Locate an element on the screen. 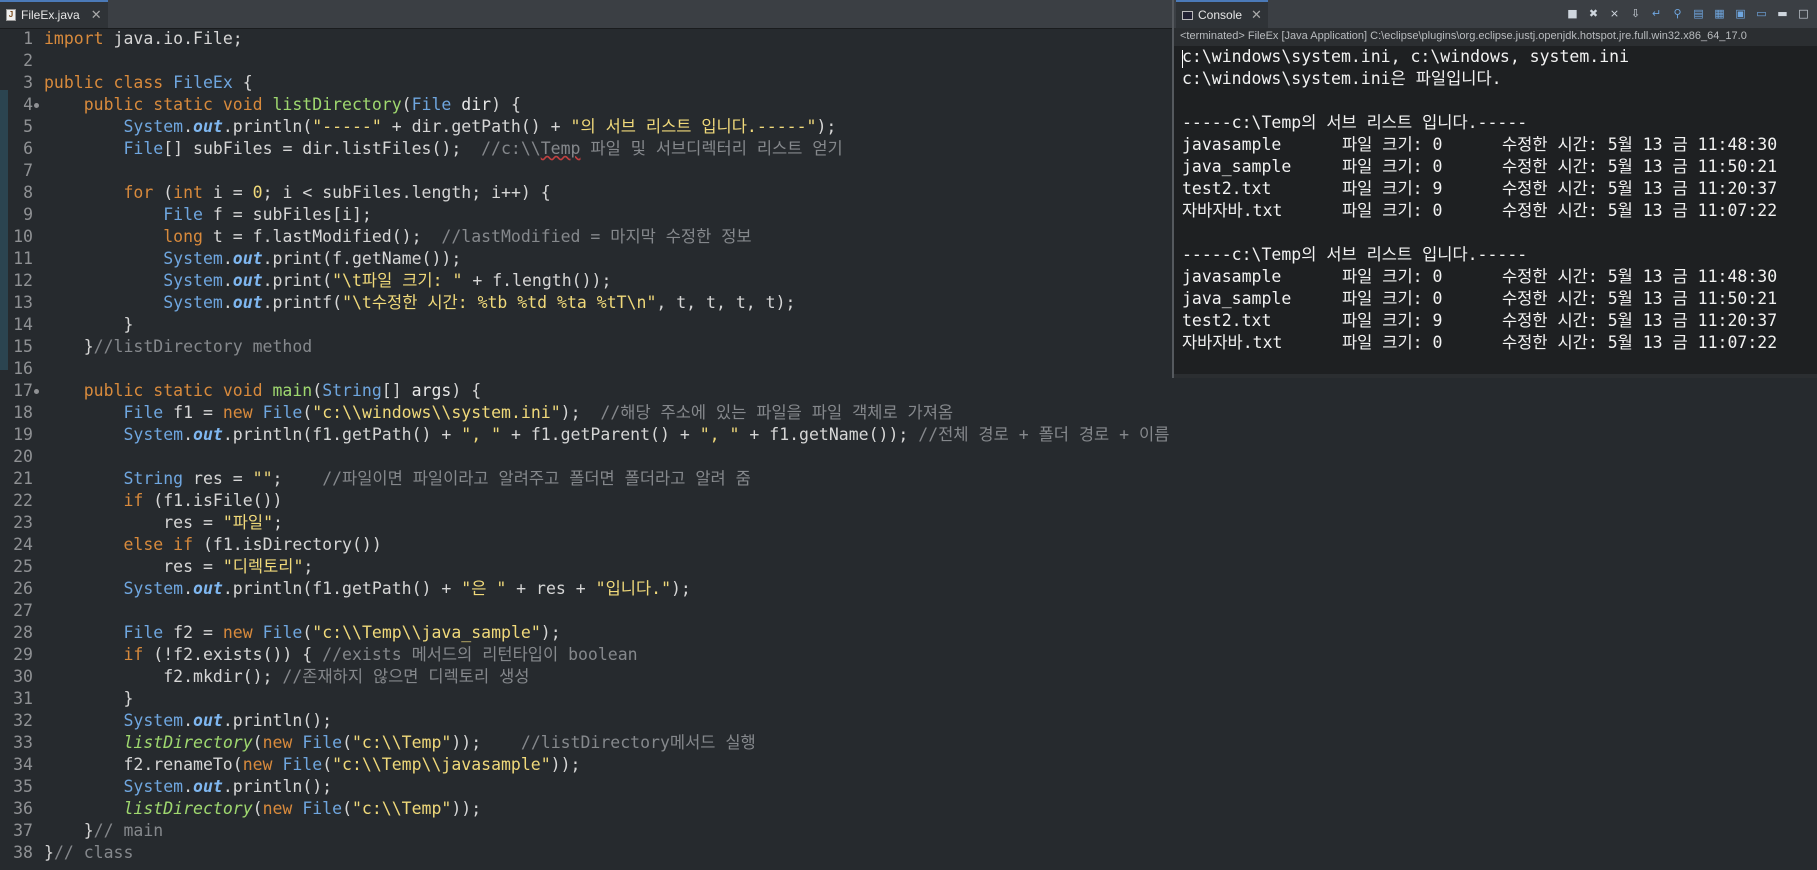 This screenshot has width=1817, height=870. code-line: 32 System.out.println(); is located at coordinates (586, 721).